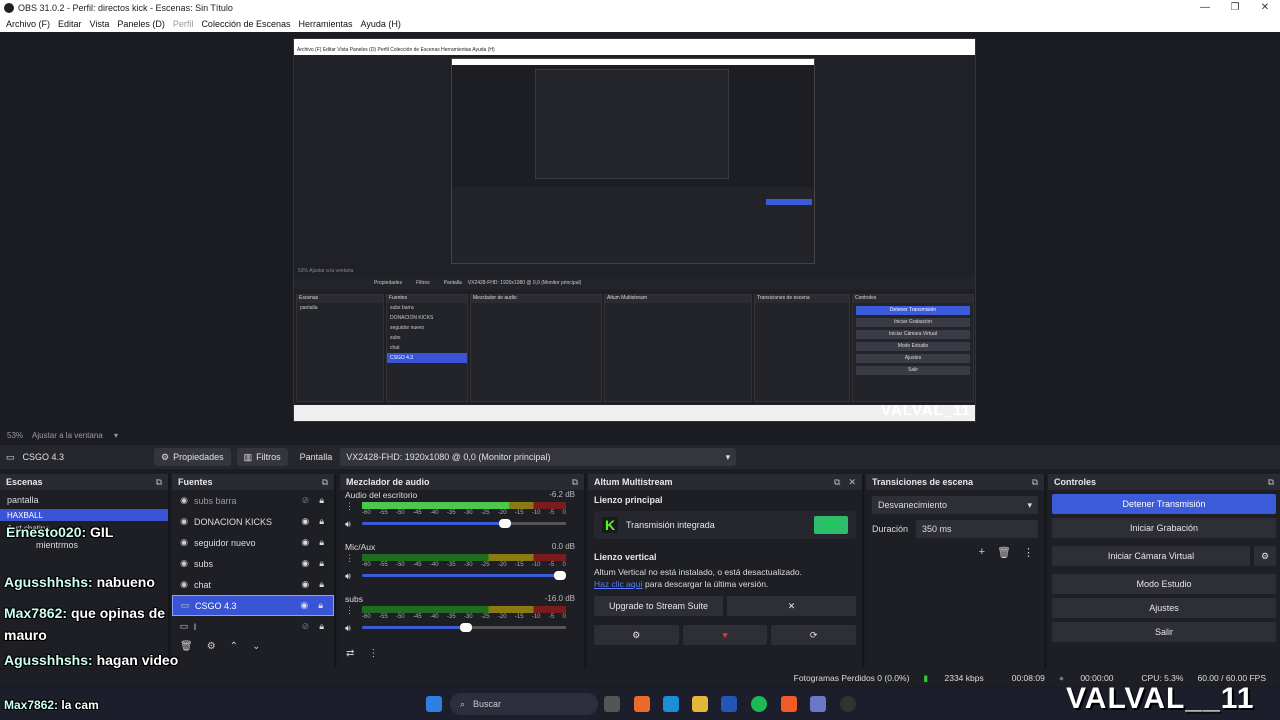 The image size is (1280, 720). I want to click on menu-paneles: Paneles (D), so click(141, 24).